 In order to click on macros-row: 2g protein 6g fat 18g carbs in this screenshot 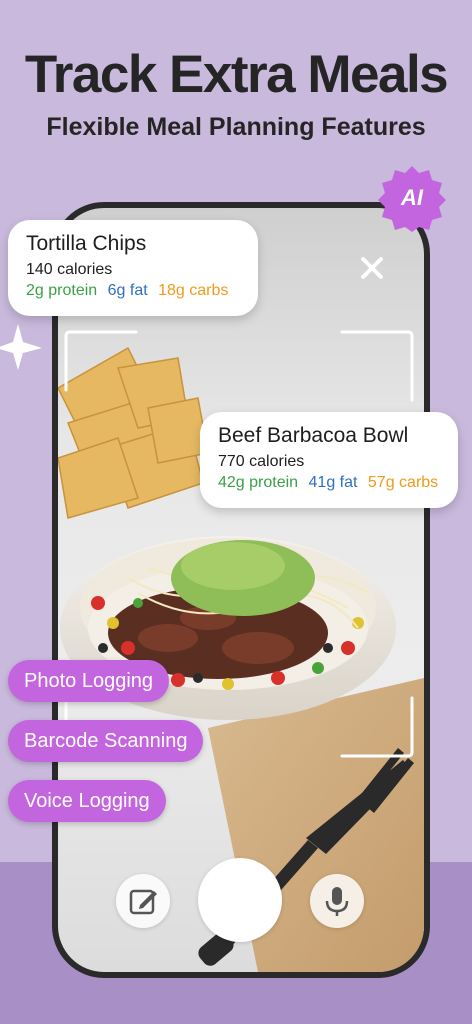, I will do `click(133, 291)`.